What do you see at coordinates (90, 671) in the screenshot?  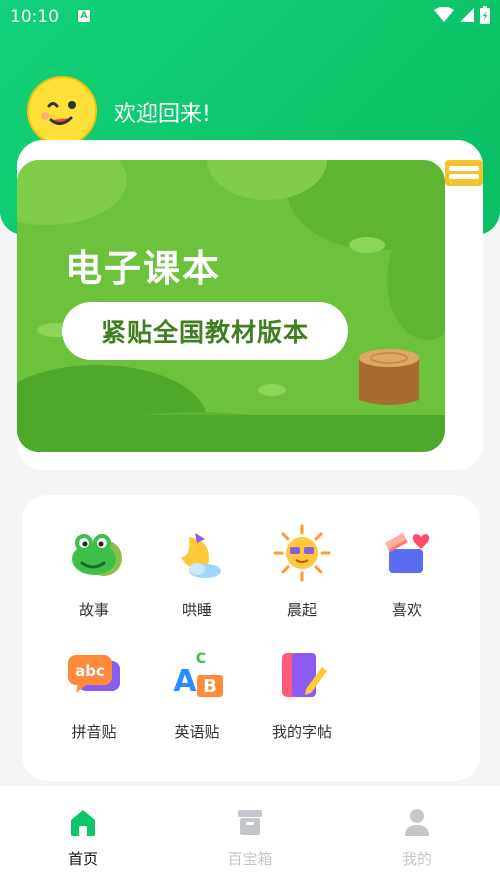 I see `svg-text: abc` at bounding box center [90, 671].